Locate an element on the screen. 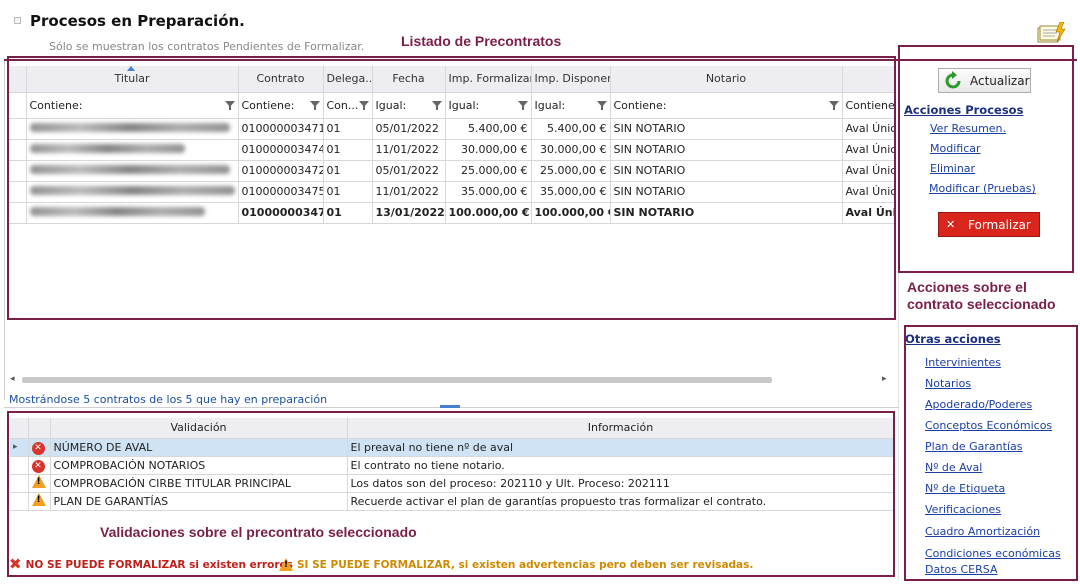  scroll-right-icon: ▸ is located at coordinates (884, 379).